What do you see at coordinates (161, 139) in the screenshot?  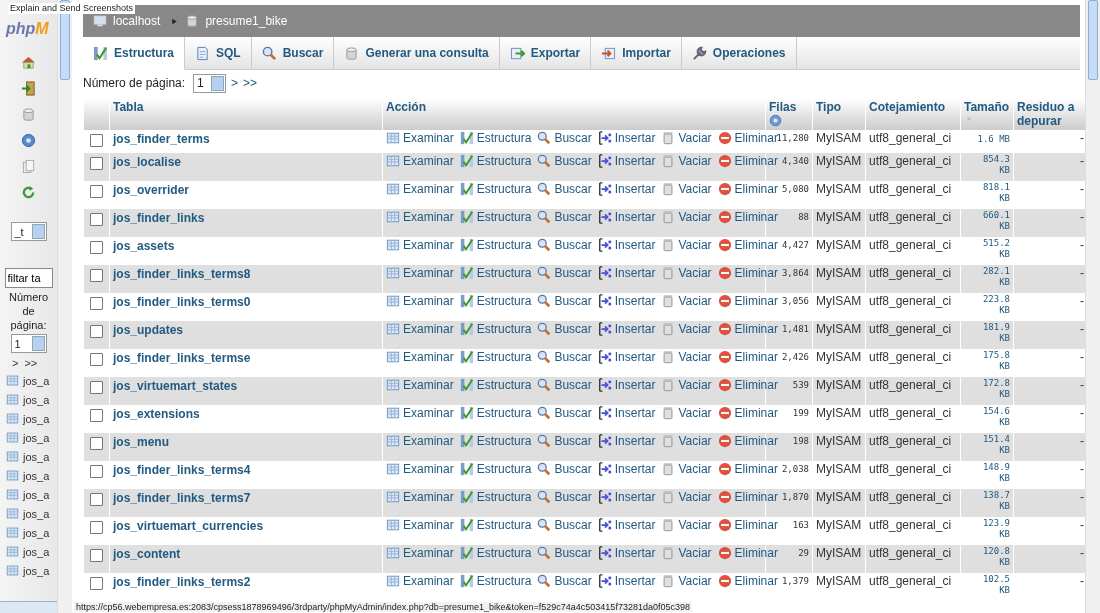 I see `table-name-link: jos_finder_terms` at bounding box center [161, 139].